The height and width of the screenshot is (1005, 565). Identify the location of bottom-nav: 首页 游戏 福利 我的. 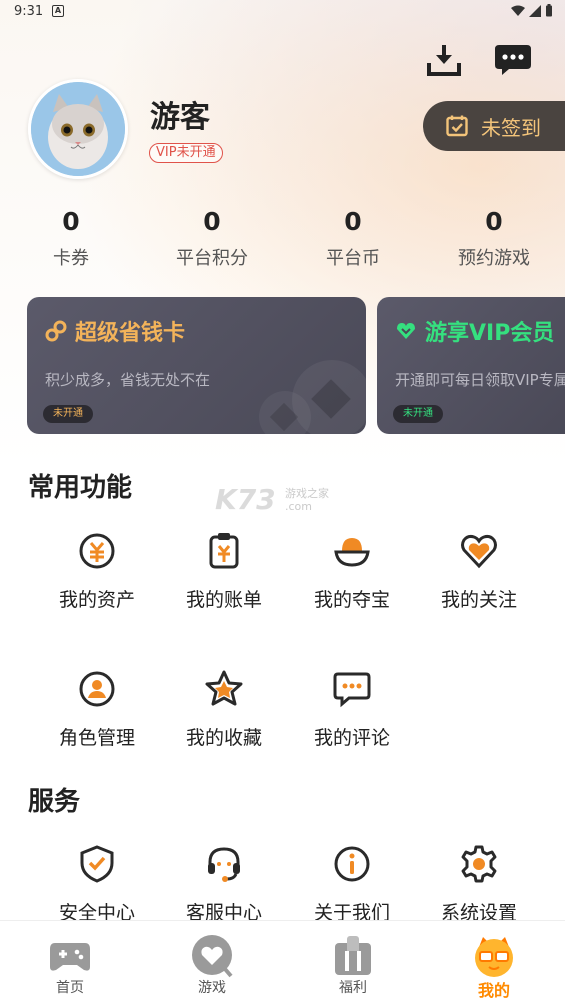
(282, 962).